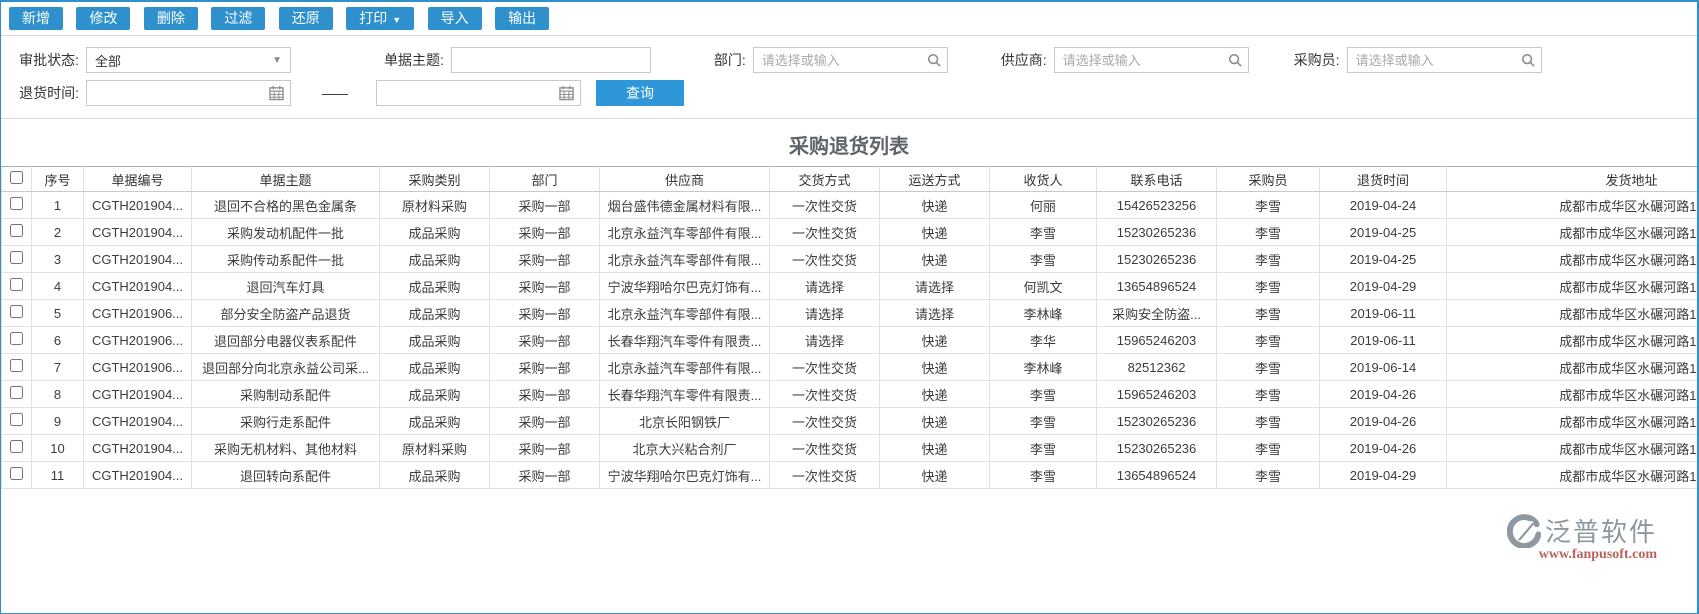  What do you see at coordinates (103, 18) in the screenshot?
I see `modify-button: 修改` at bounding box center [103, 18].